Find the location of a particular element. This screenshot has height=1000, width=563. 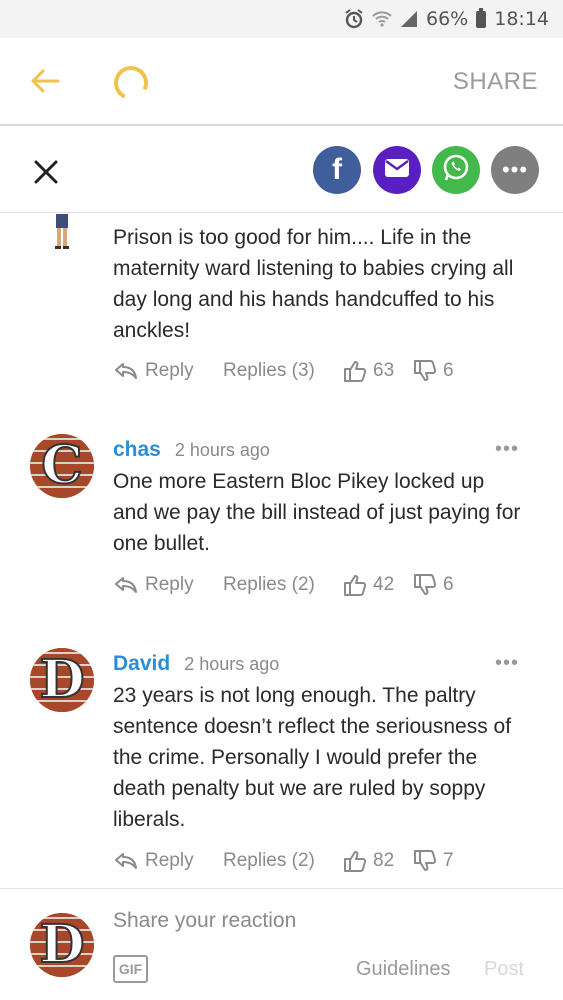

comment-meta: chas 2 hours ago is located at coordinates (191, 450).